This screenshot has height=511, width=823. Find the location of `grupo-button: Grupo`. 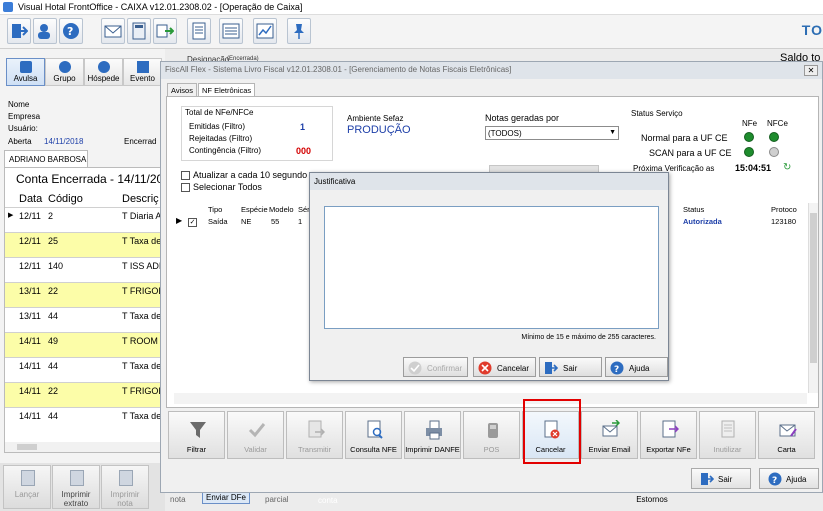

grupo-button: Grupo is located at coordinates (64, 72).